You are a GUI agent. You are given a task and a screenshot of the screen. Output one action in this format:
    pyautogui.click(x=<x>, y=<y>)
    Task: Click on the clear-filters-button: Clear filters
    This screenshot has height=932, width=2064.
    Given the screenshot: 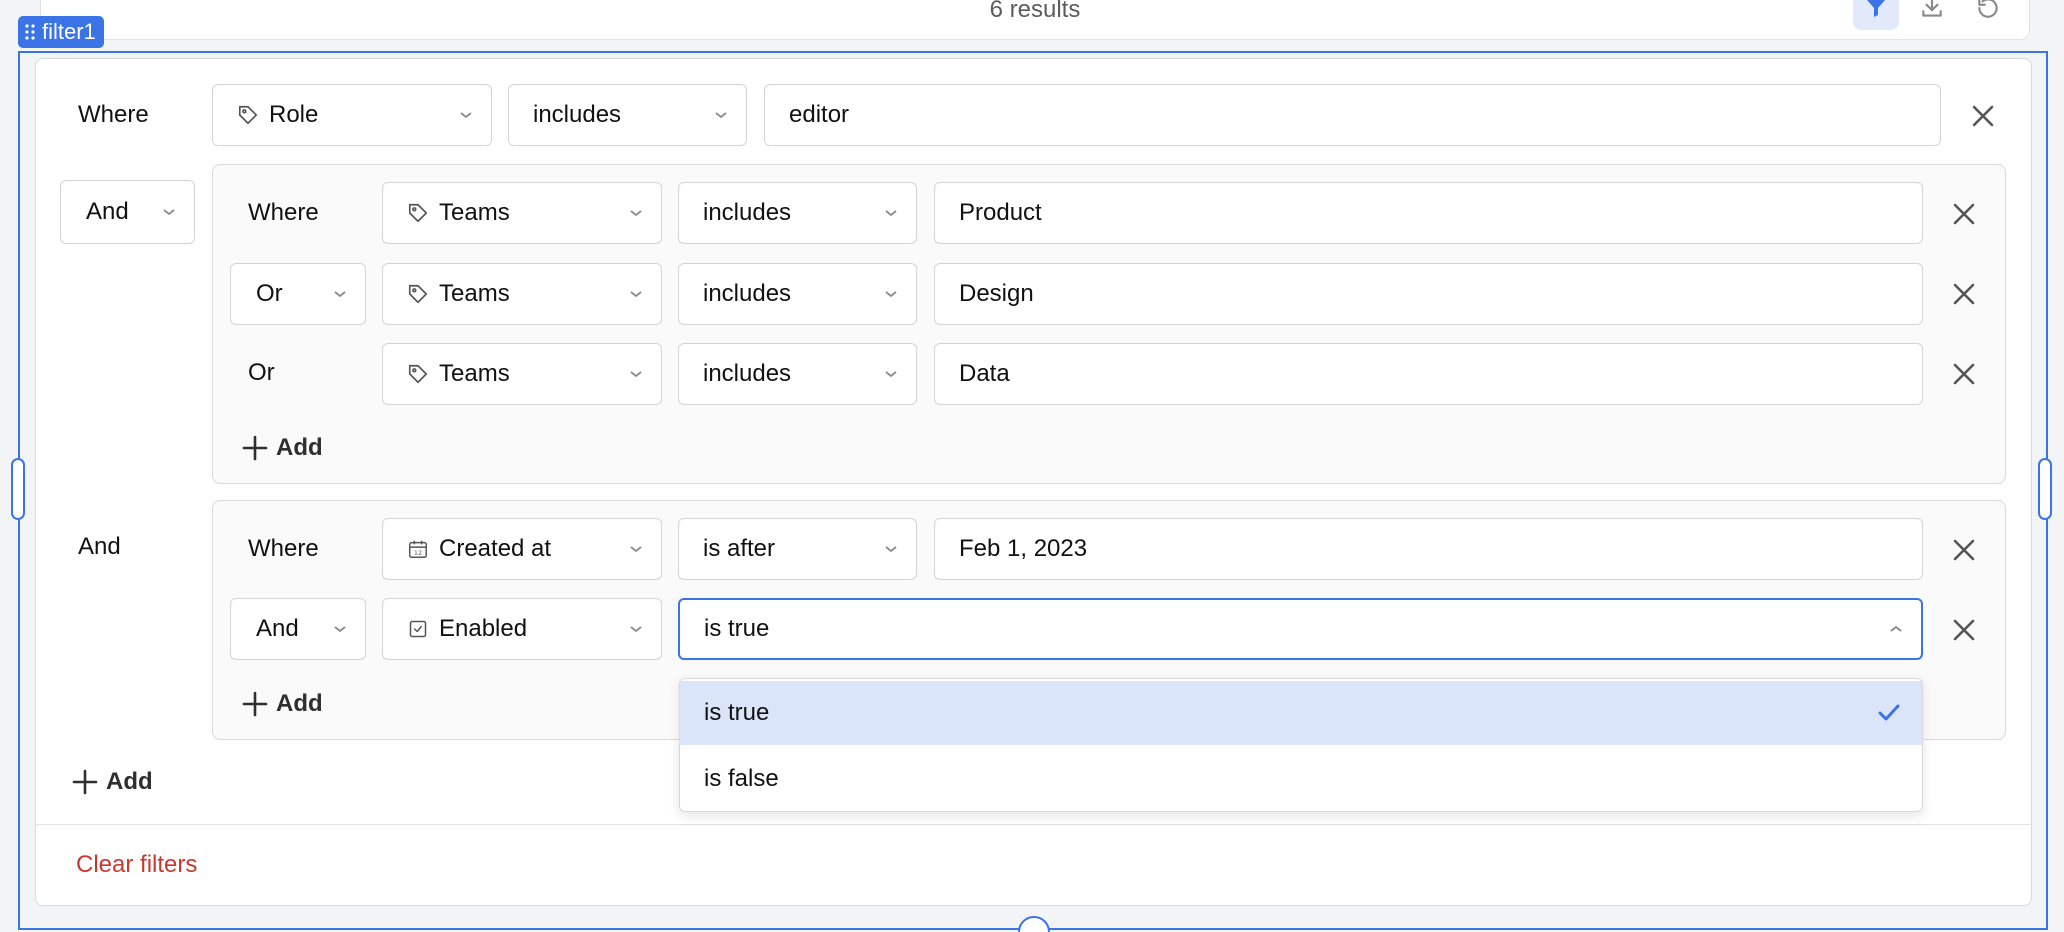 What is the action you would take?
    pyautogui.click(x=136, y=865)
    